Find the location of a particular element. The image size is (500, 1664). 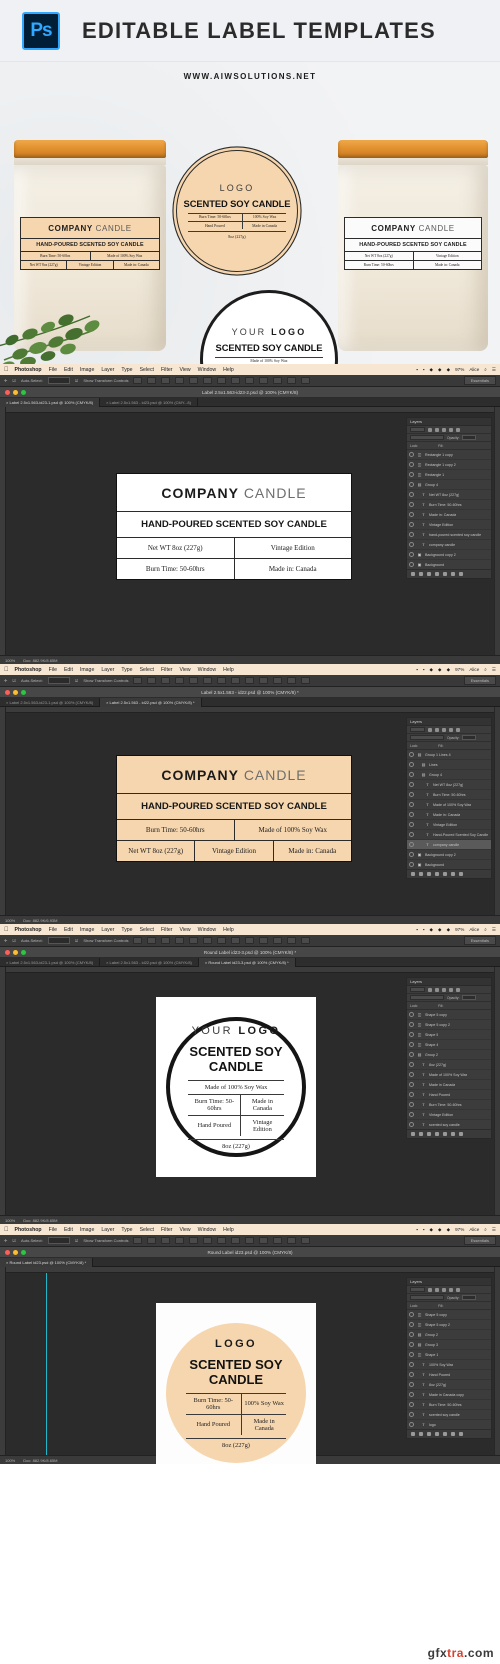

layer-row: ▤ Lines is located at coordinates (449, 765).